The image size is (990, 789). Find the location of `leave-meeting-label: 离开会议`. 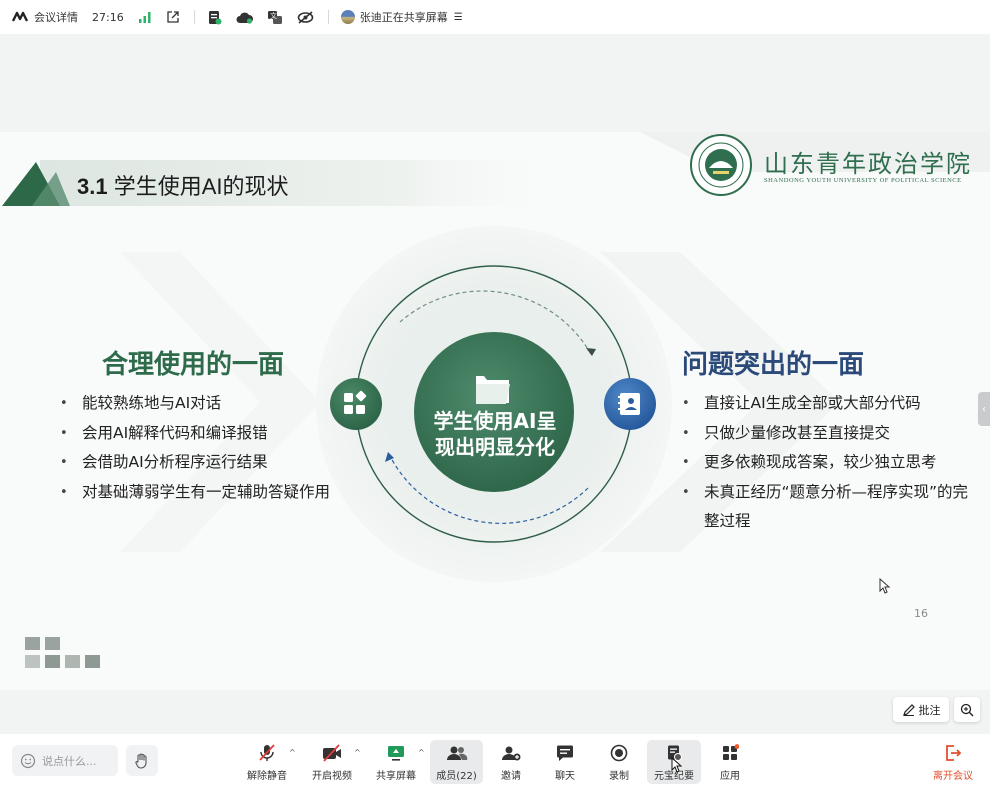

leave-meeting-label: 离开会议 is located at coordinates (953, 776).